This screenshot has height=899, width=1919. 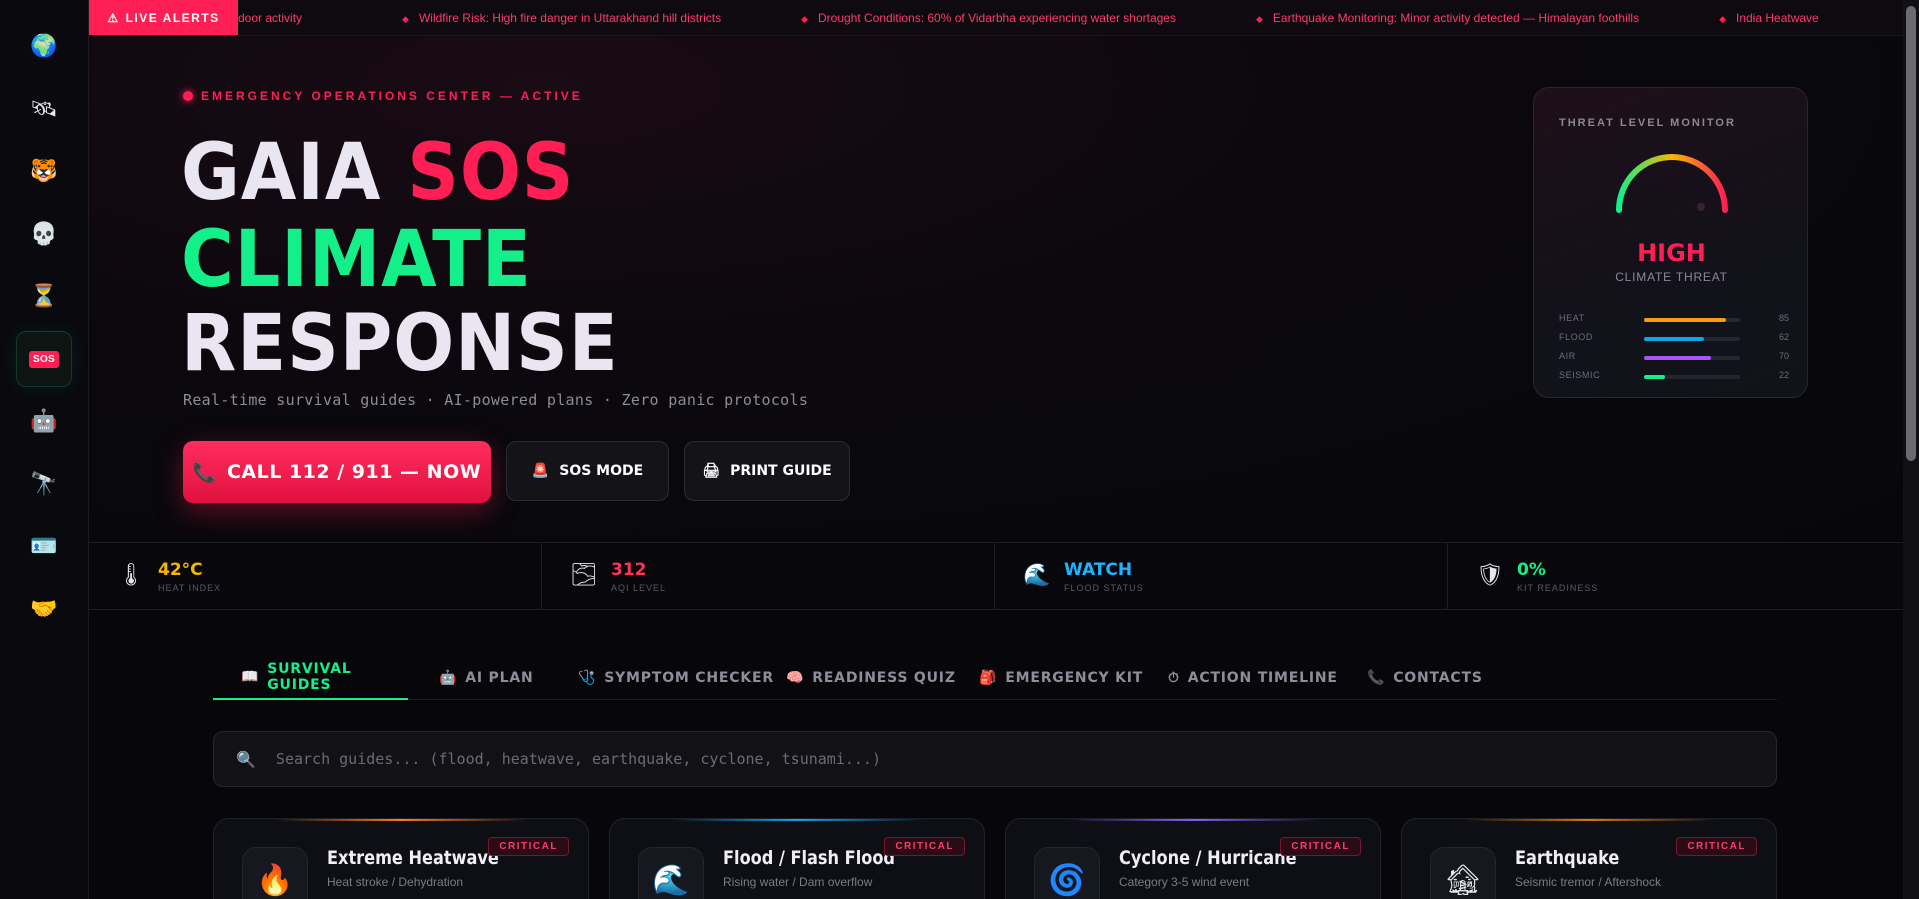 I want to click on live-alerts-text: LIVE ALERTS, so click(x=172, y=18).